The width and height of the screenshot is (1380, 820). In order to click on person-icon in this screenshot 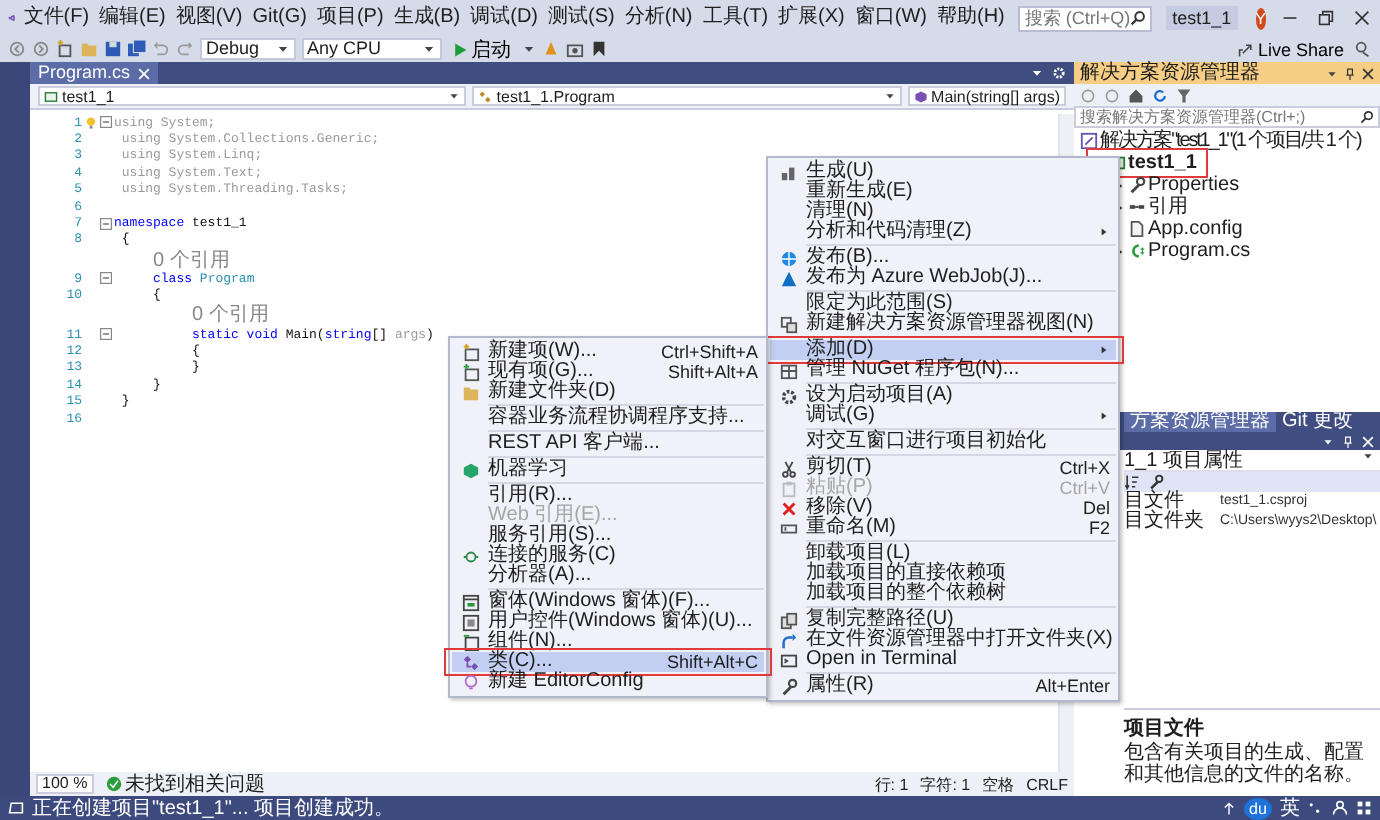, I will do `click(1340, 808)`.